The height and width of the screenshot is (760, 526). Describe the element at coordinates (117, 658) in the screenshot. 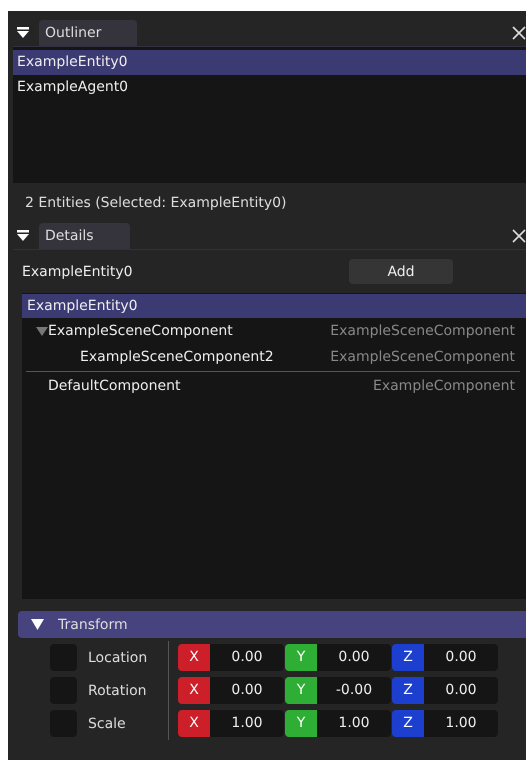

I see `property-label: Location` at that location.